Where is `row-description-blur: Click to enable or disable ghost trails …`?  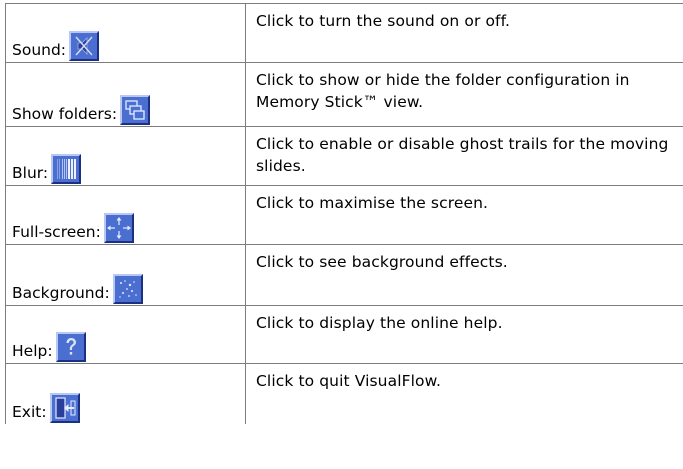 row-description-blur: Click to enable or disable ghost trails … is located at coordinates (464, 156).